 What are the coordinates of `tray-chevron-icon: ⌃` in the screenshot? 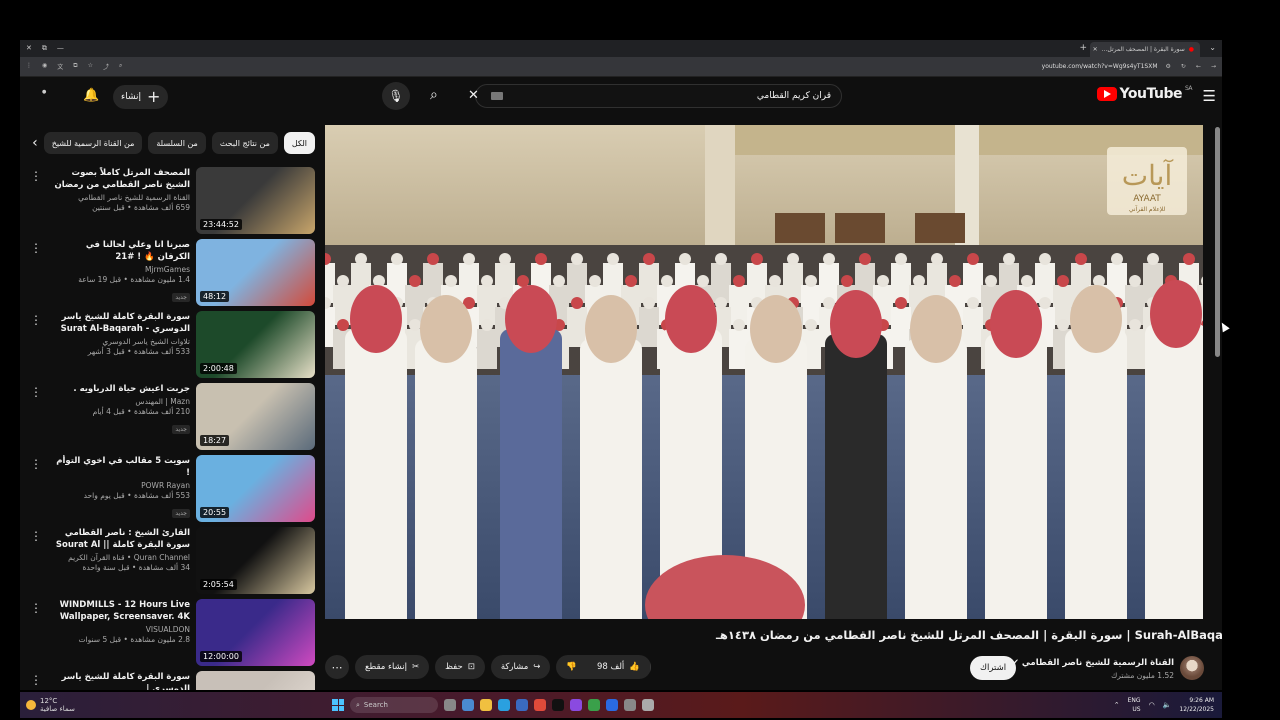 It's located at (1117, 705).